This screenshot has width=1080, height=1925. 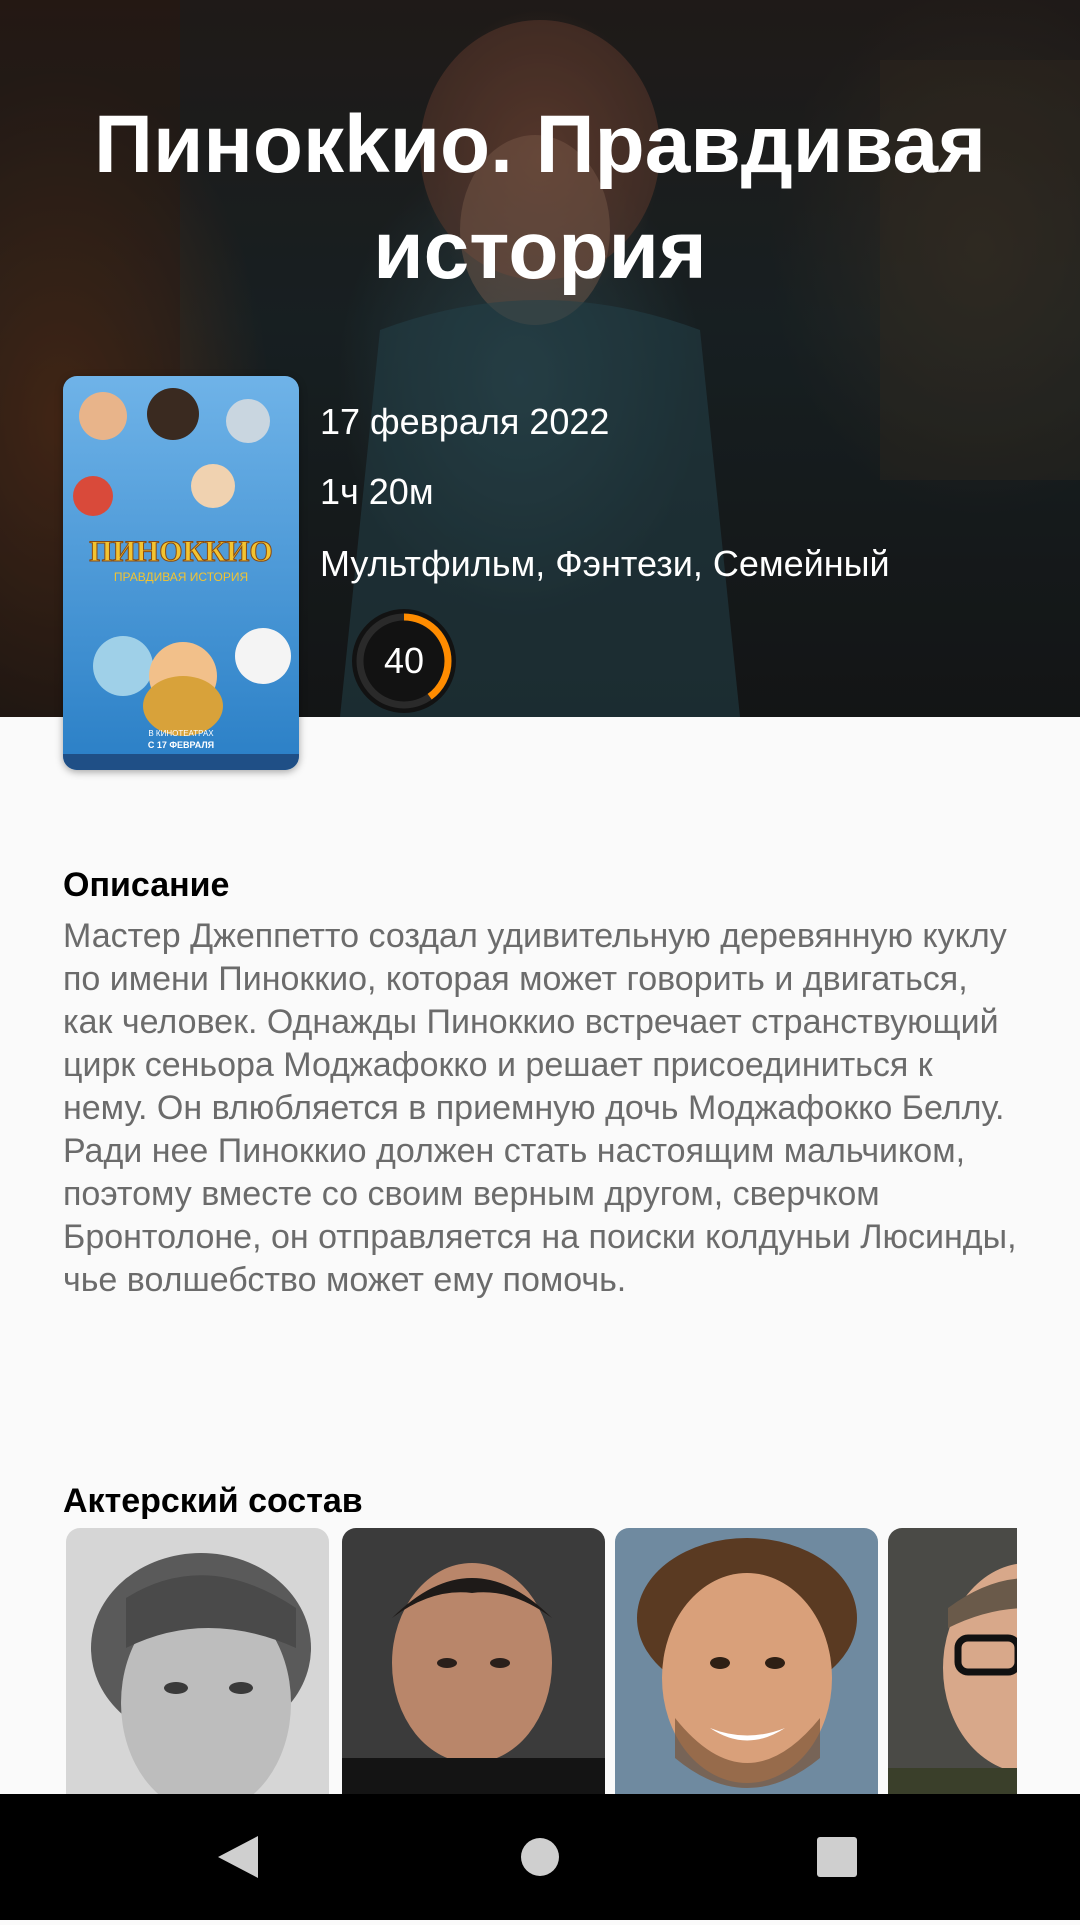 What do you see at coordinates (181, 733) in the screenshot?
I see `poster-tagline-line1: В КИНОТЕАТРАХ` at bounding box center [181, 733].